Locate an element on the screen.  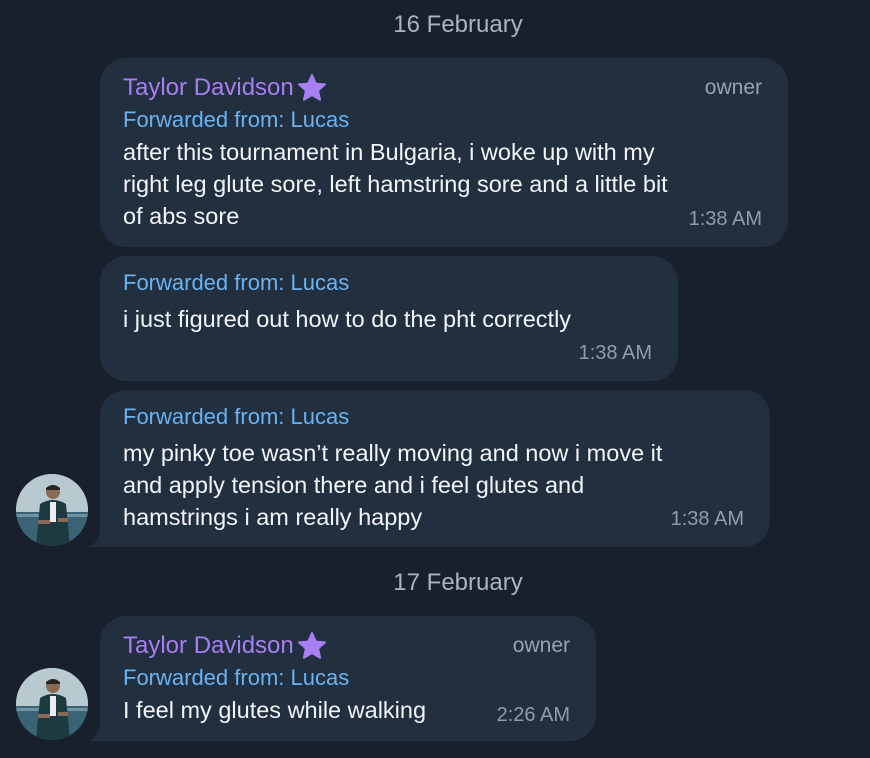
message-time: 2:26 AM is located at coordinates (533, 715).